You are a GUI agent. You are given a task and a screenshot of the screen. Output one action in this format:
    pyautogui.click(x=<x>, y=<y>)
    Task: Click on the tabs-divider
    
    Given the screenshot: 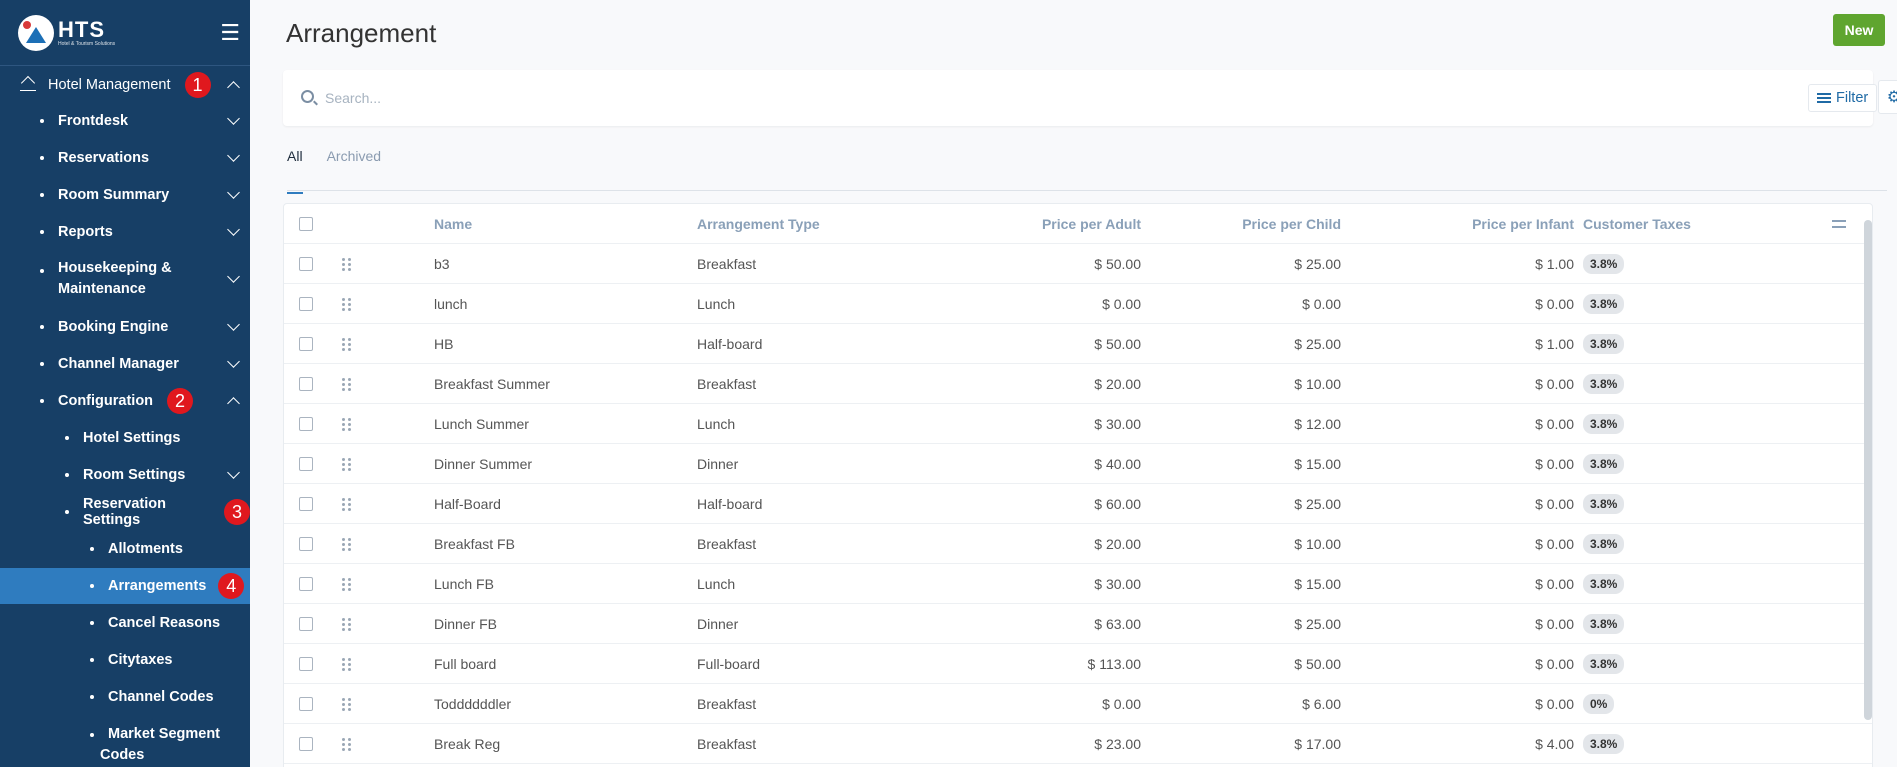 What is the action you would take?
    pyautogui.click(x=1087, y=190)
    